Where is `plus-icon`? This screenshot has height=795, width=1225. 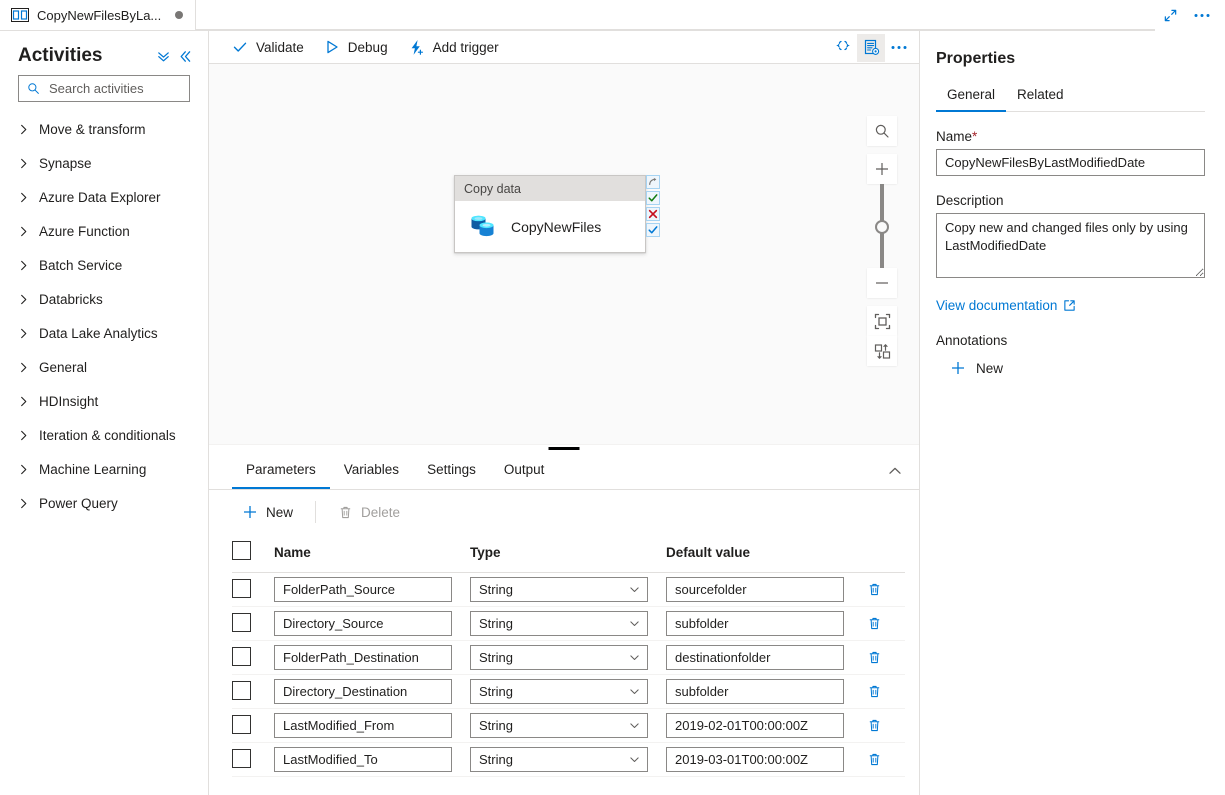 plus-icon is located at coordinates (882, 169).